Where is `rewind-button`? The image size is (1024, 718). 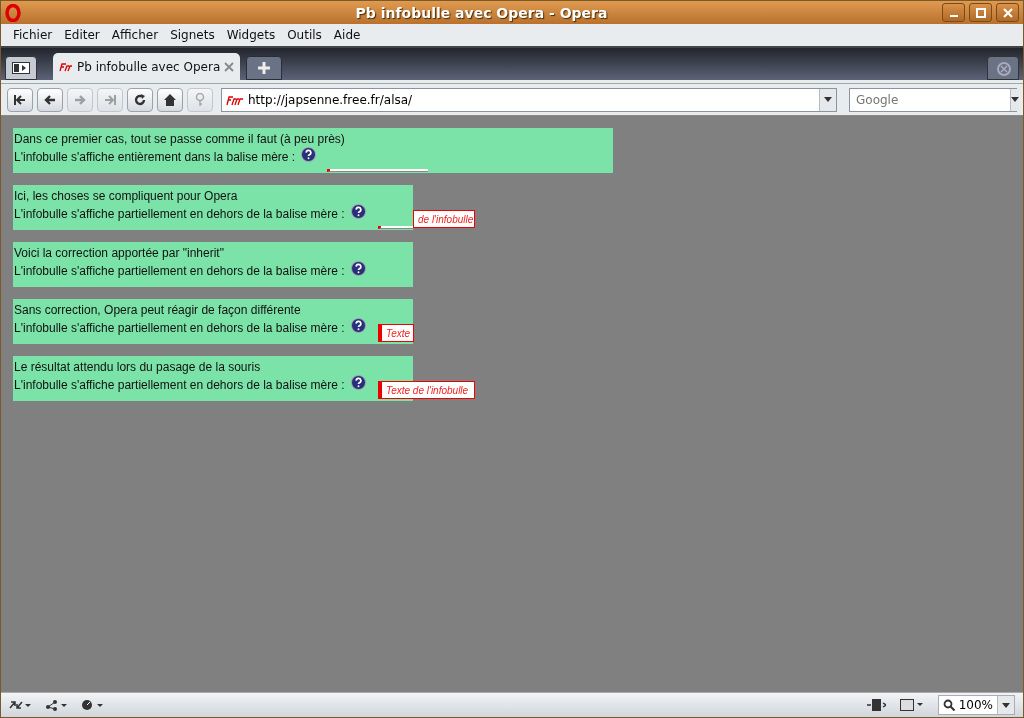
rewind-button is located at coordinates (20, 99).